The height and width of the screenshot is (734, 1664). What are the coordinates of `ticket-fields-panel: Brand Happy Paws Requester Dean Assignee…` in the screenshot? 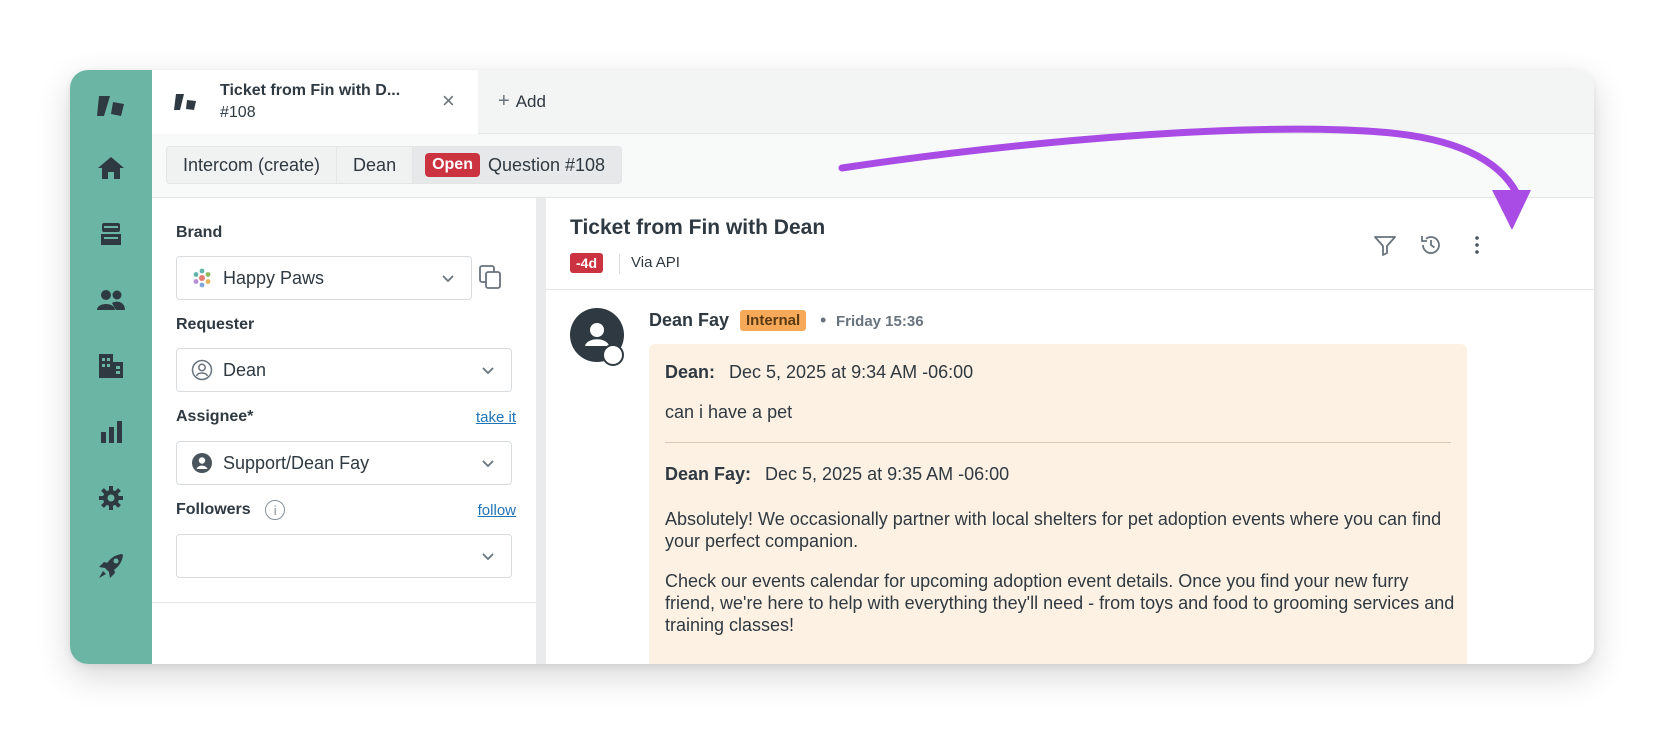 It's located at (344, 431).